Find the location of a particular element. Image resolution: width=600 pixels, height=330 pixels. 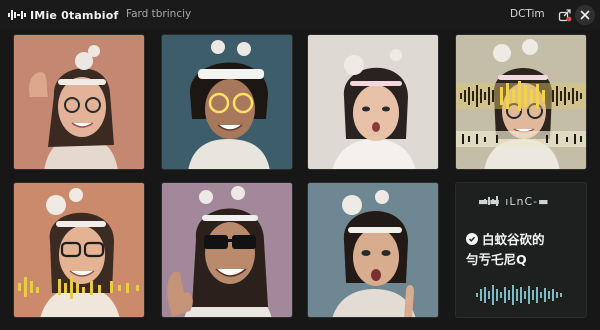

close-icon is located at coordinates (585, 15).